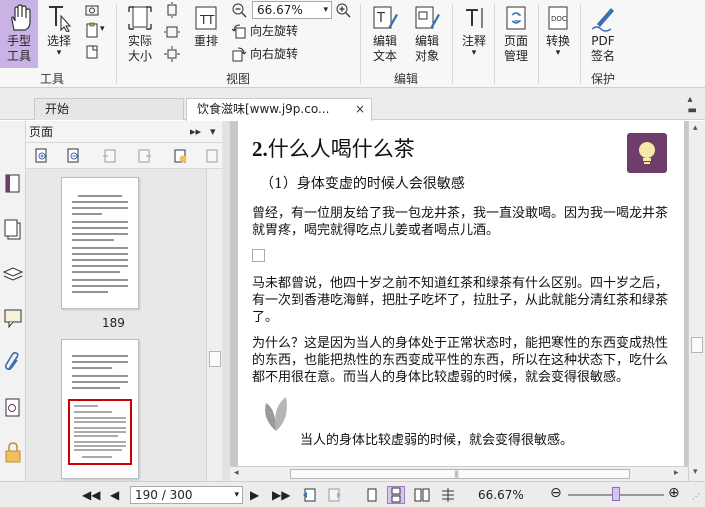  What do you see at coordinates (109, 109) in the screenshot?
I see `tab-home: 开始` at bounding box center [109, 109].